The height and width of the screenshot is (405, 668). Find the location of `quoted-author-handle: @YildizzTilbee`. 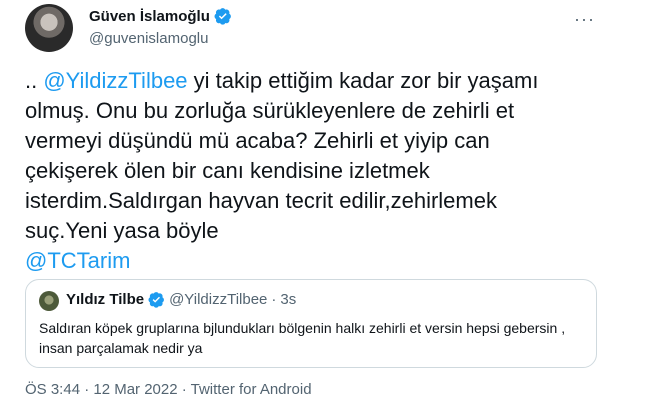

quoted-author-handle: @YildizzTilbee is located at coordinates (218, 299).